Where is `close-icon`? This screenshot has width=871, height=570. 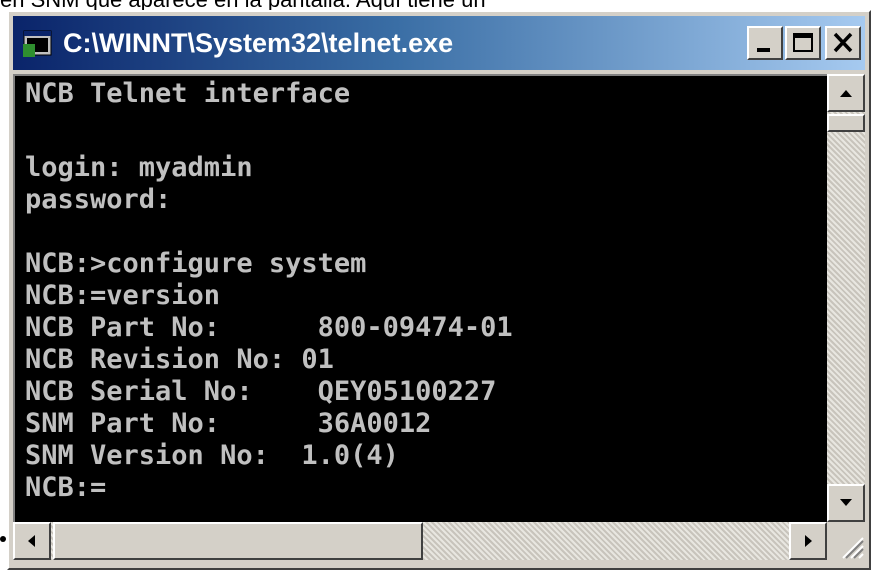 close-icon is located at coordinates (843, 42).